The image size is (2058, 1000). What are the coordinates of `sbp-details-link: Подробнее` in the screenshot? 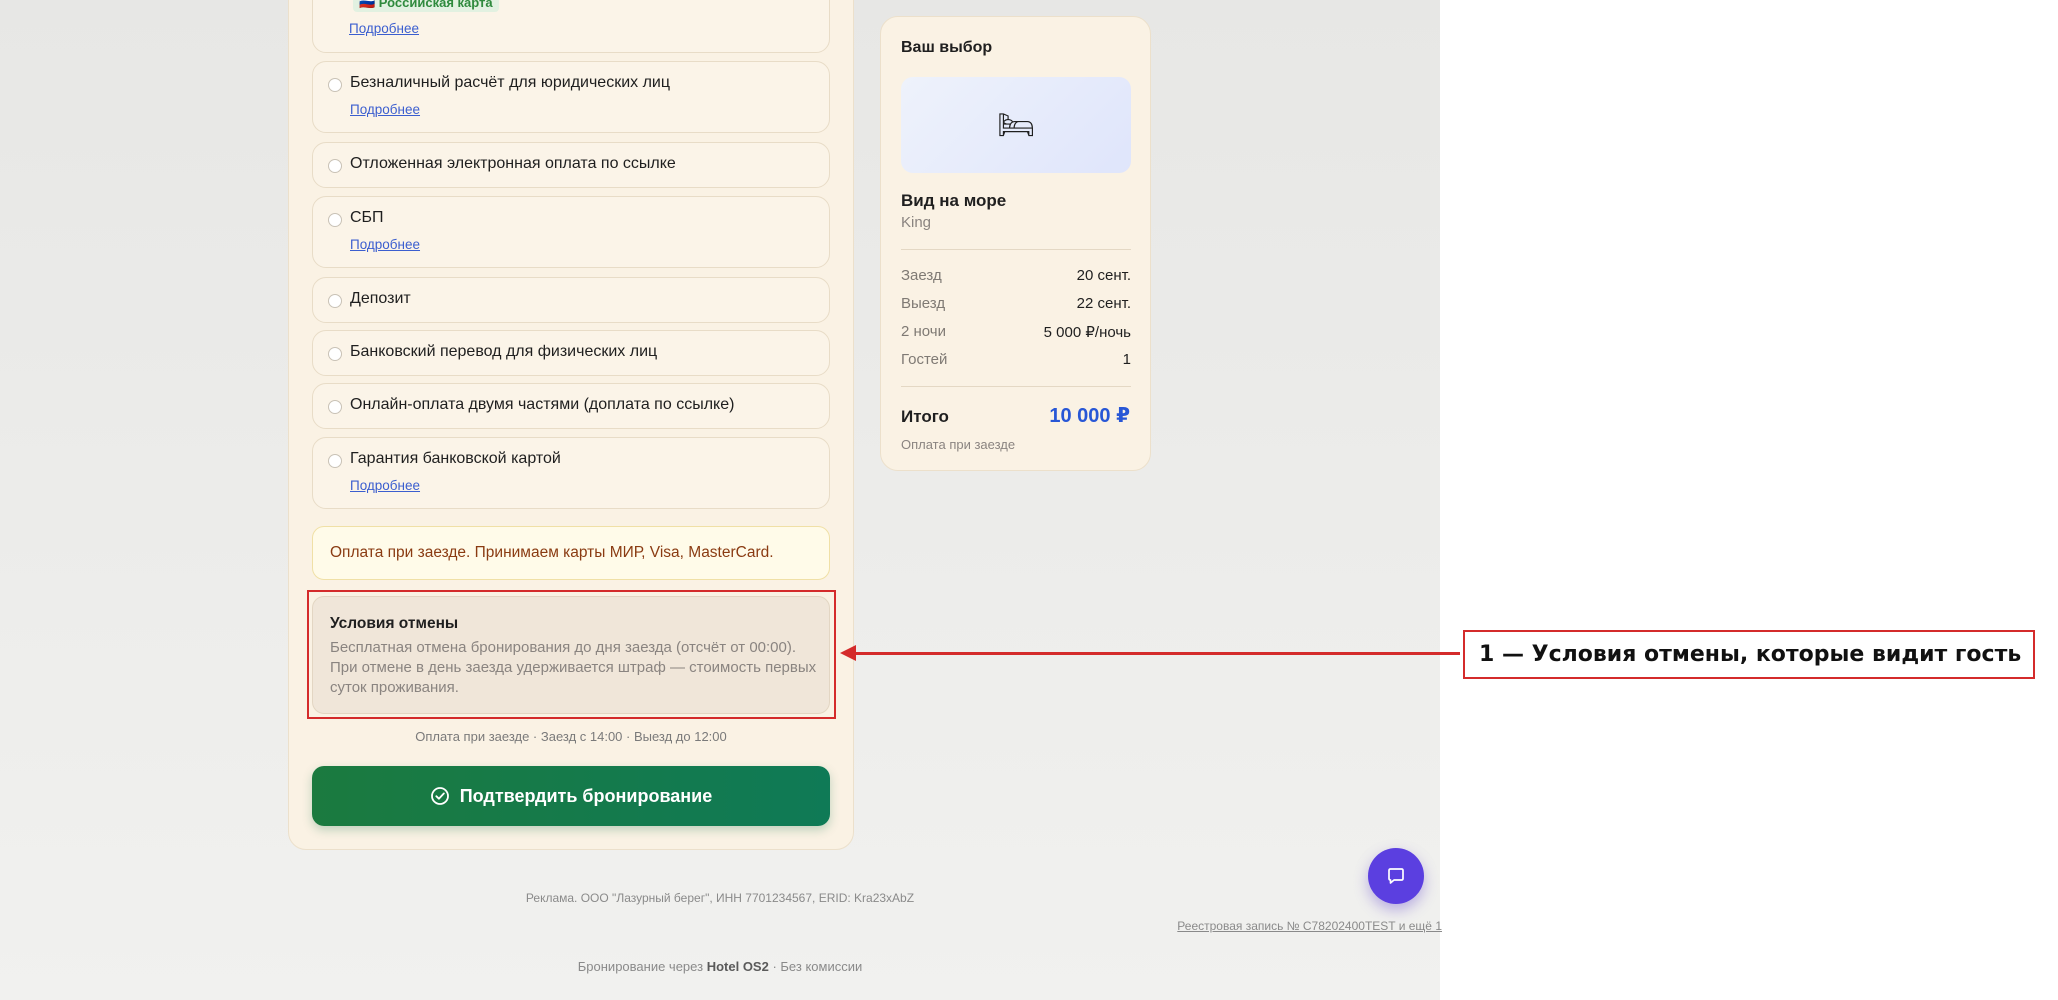 It's located at (385, 244).